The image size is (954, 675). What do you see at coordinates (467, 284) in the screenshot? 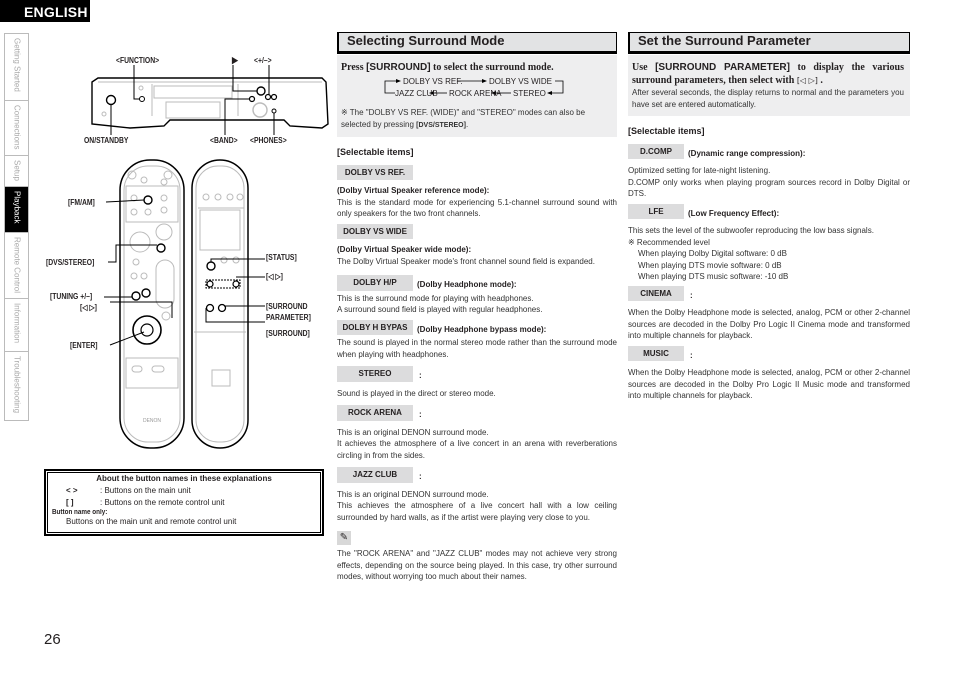
I see `mode-subtitle: (Dolby Headphone mode):` at bounding box center [467, 284].